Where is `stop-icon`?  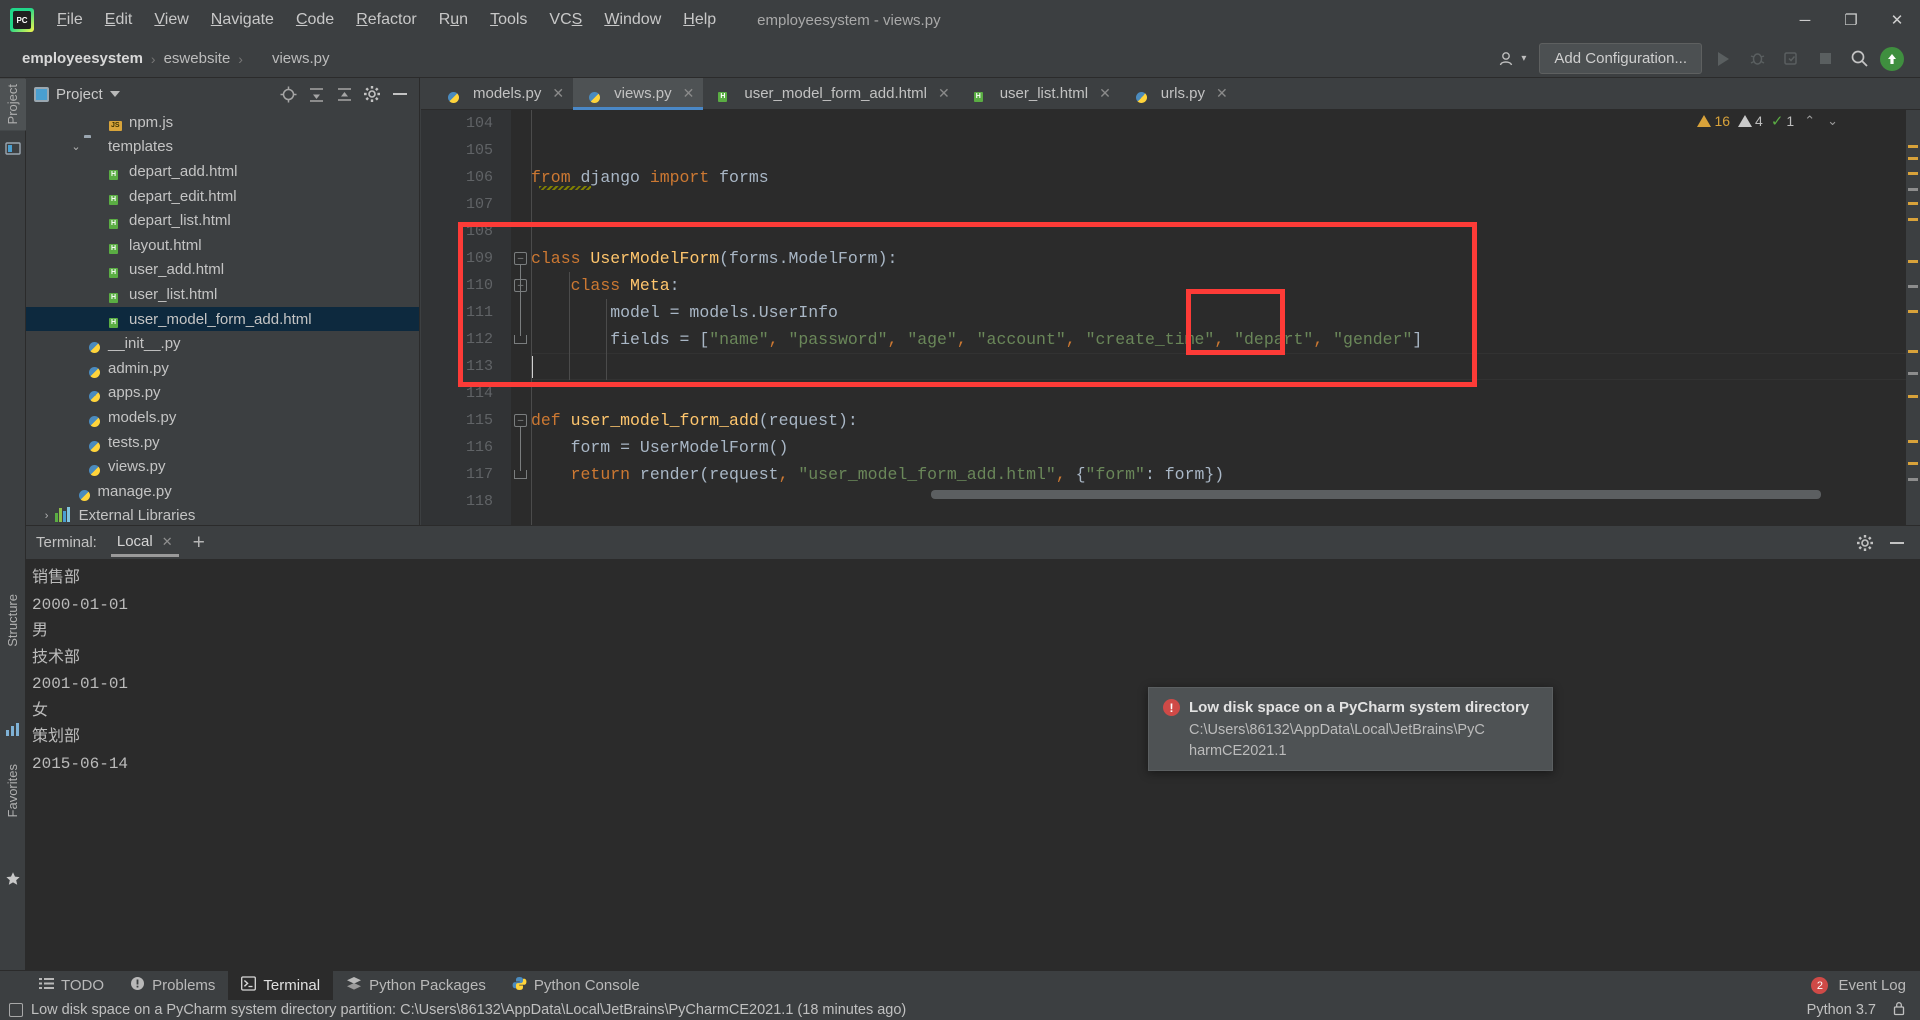
stop-icon is located at coordinates (1825, 59).